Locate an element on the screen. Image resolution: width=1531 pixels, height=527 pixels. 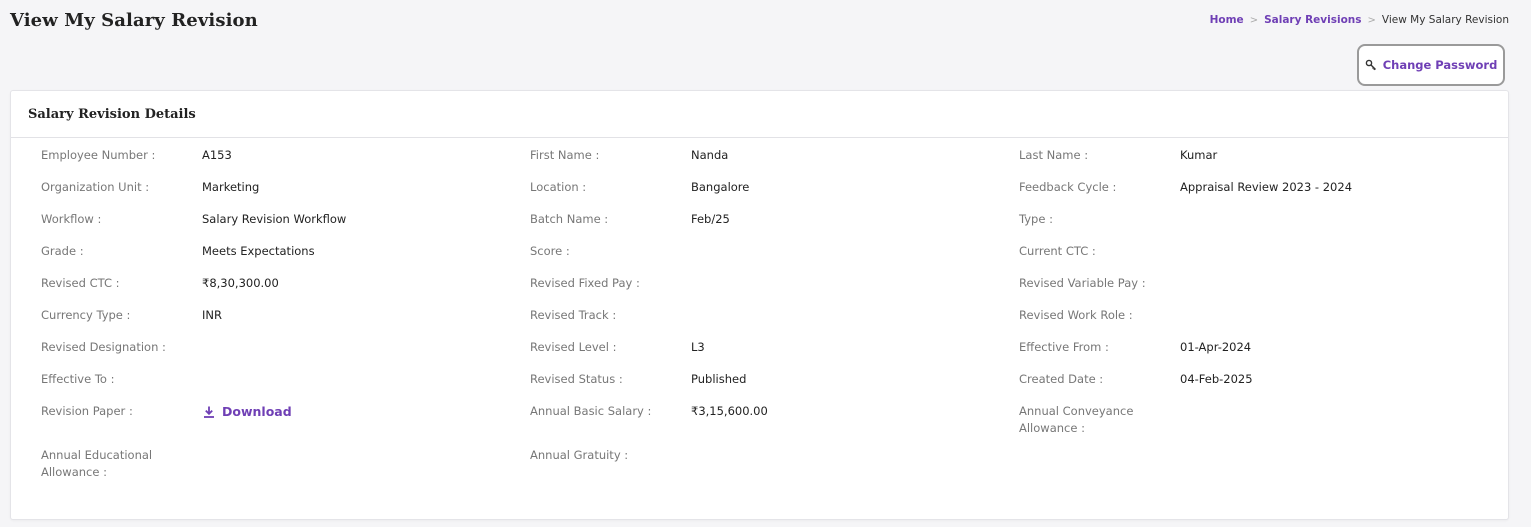
field-value: ₹3,15,600.00 is located at coordinates (729, 411).